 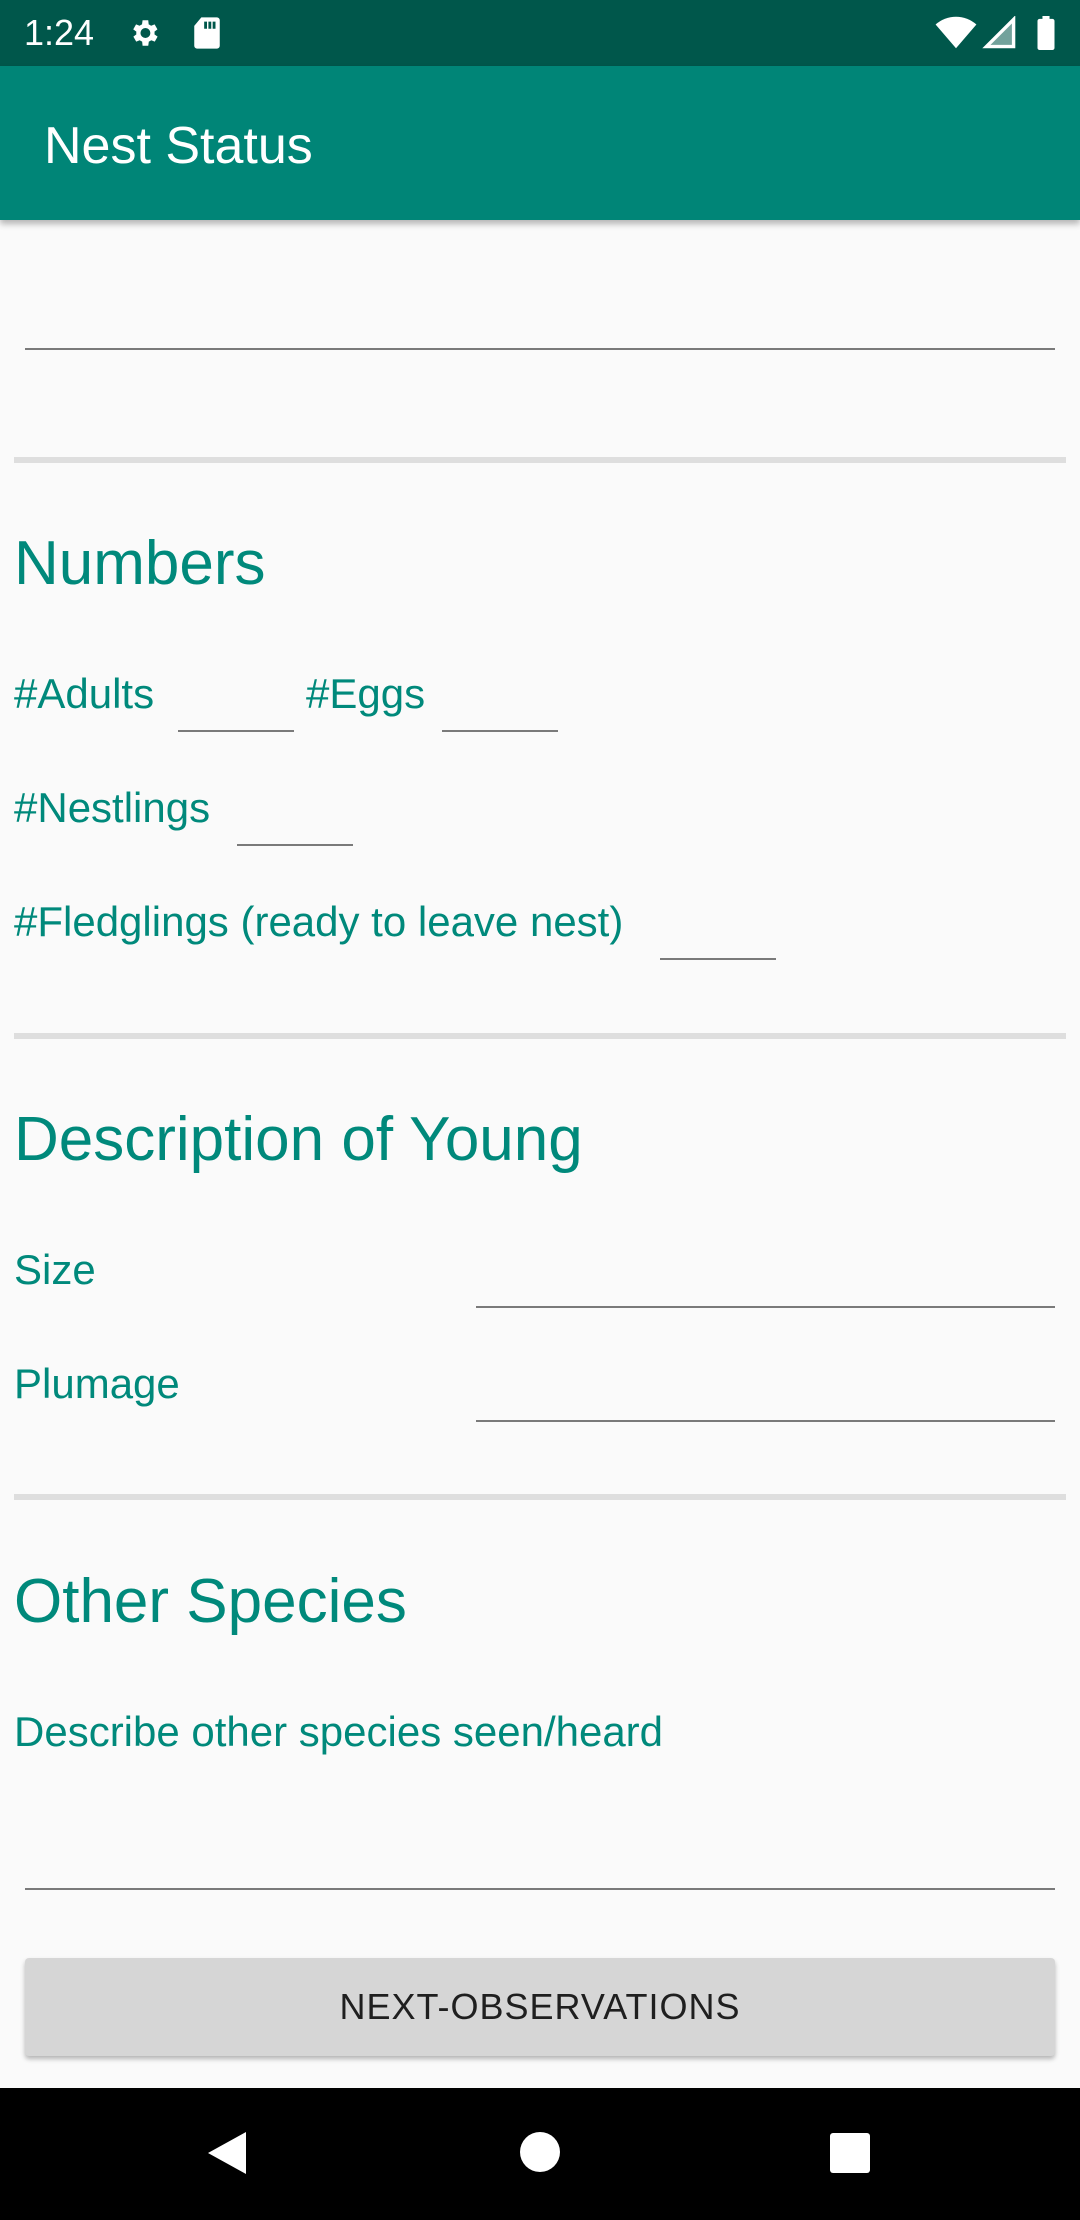 What do you see at coordinates (207, 33) in the screenshot?
I see `sd-card-icon` at bounding box center [207, 33].